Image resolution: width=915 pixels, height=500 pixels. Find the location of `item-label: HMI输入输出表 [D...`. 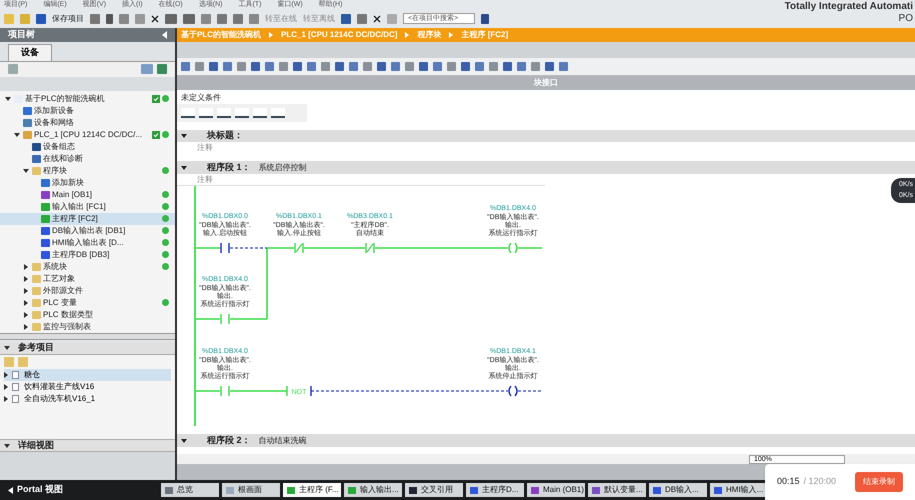

item-label: HMI输入输出表 [D... is located at coordinates (88, 242).